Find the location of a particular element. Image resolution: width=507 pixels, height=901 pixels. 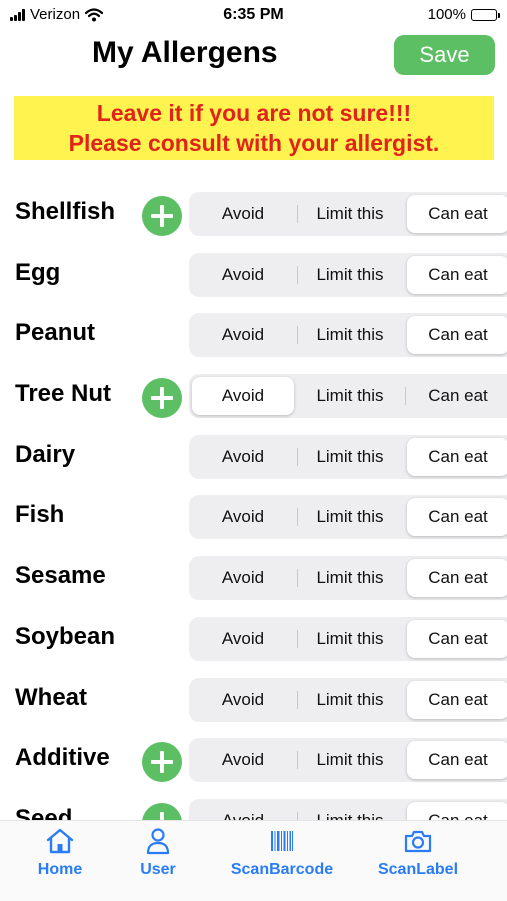

battery-percent: 100% is located at coordinates (446, 14).